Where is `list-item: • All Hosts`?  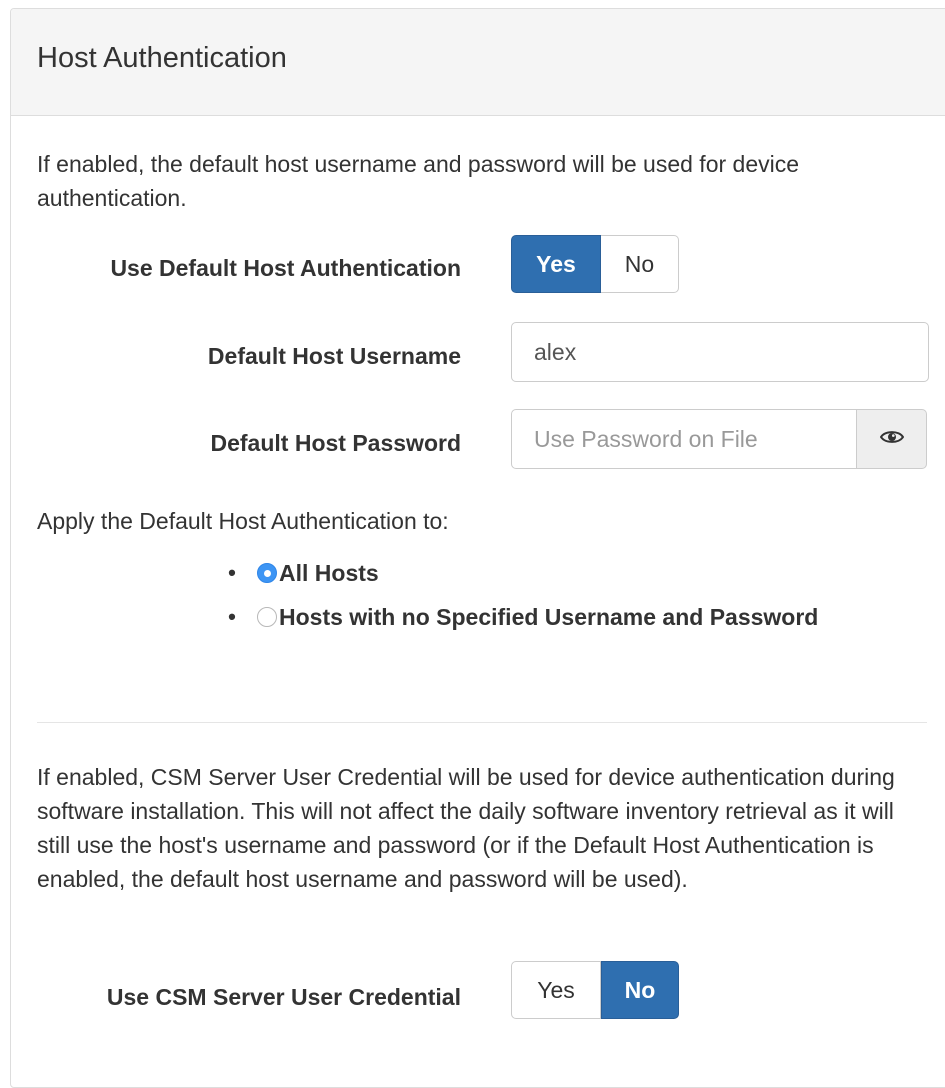
list-item: • All Hosts is located at coordinates (519, 573).